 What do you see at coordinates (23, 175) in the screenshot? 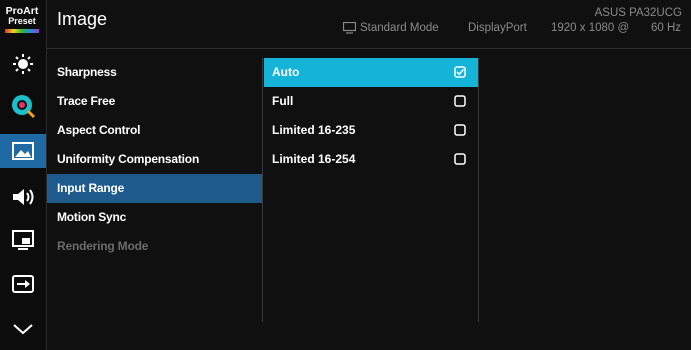
I see `icon-rail: ProArt Preset` at bounding box center [23, 175].